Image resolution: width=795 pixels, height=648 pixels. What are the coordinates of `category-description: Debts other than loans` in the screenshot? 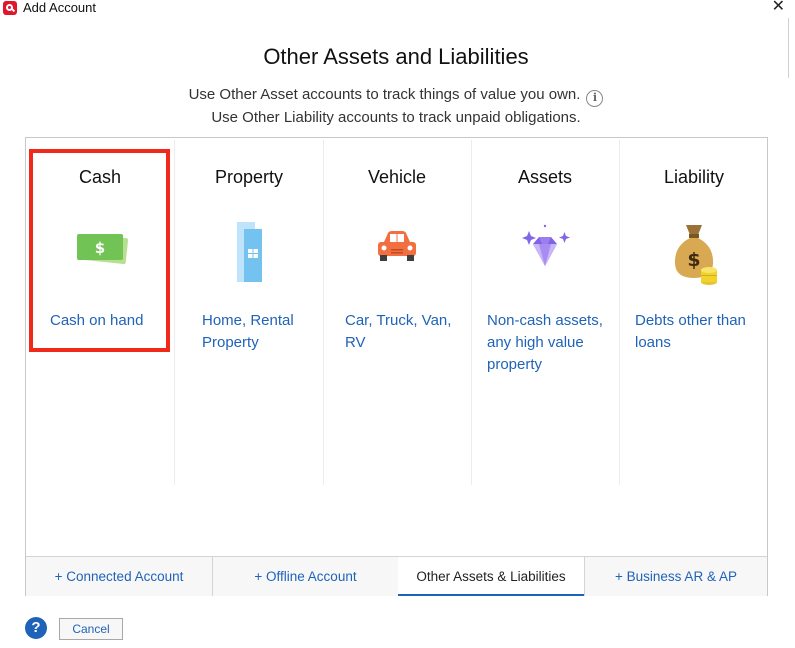 It's located at (699, 332).